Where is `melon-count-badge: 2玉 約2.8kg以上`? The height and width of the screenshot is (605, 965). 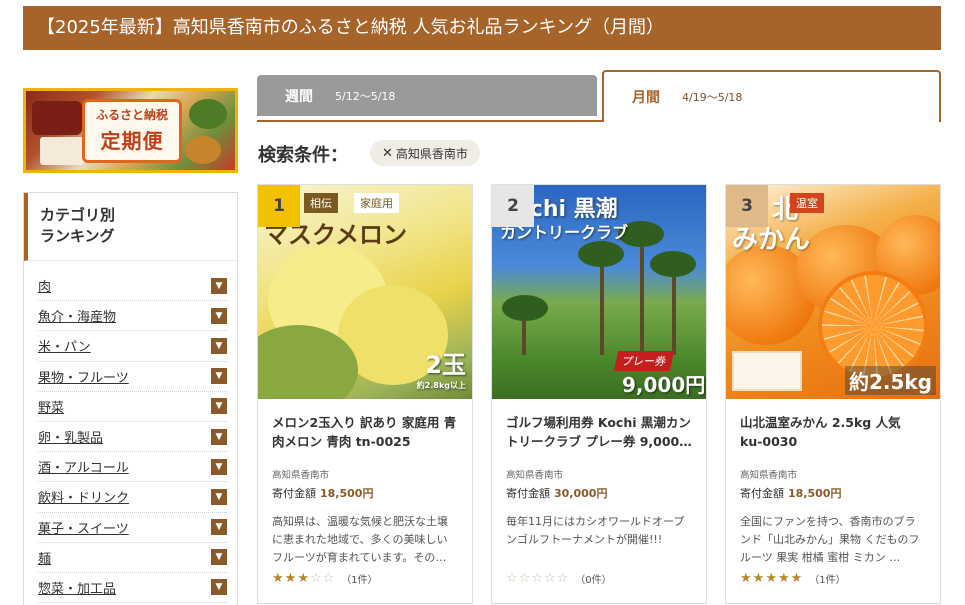 melon-count-badge: 2玉 約2.8kg以上 is located at coordinates (441, 368).